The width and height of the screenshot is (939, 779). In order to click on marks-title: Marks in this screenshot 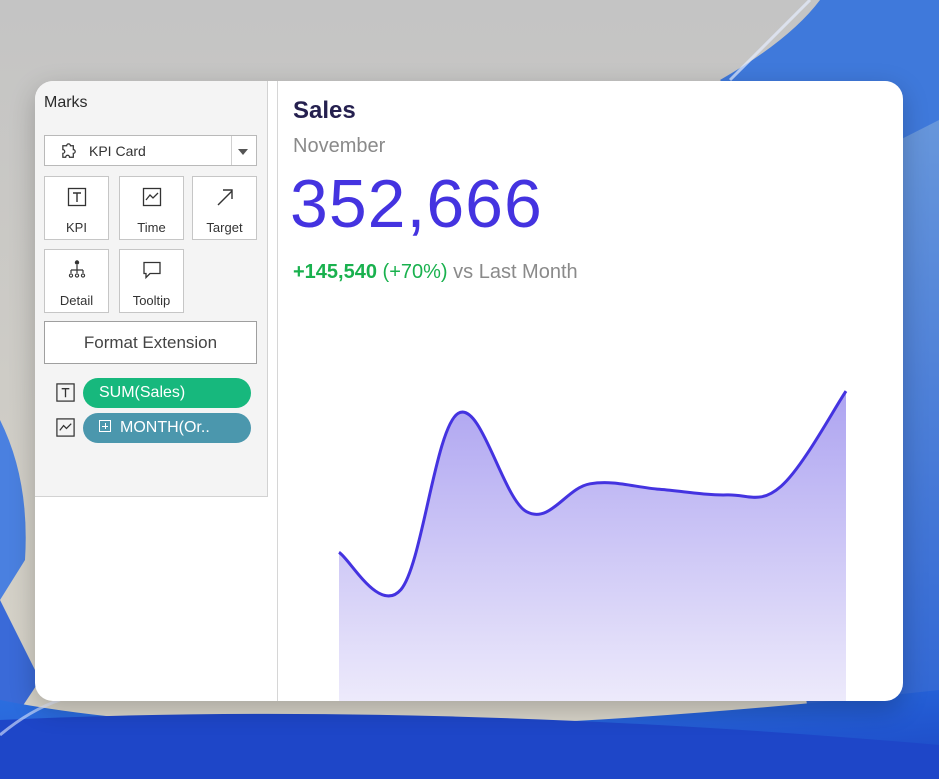, I will do `click(66, 102)`.